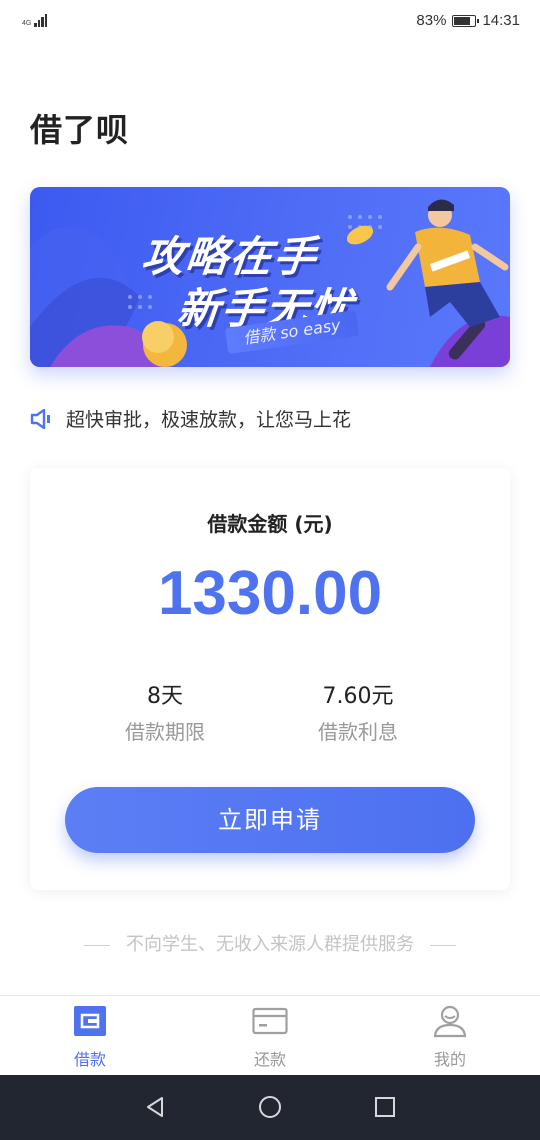 The image size is (540, 1140). I want to click on amount-label: 借款金额 (元), so click(270, 524).